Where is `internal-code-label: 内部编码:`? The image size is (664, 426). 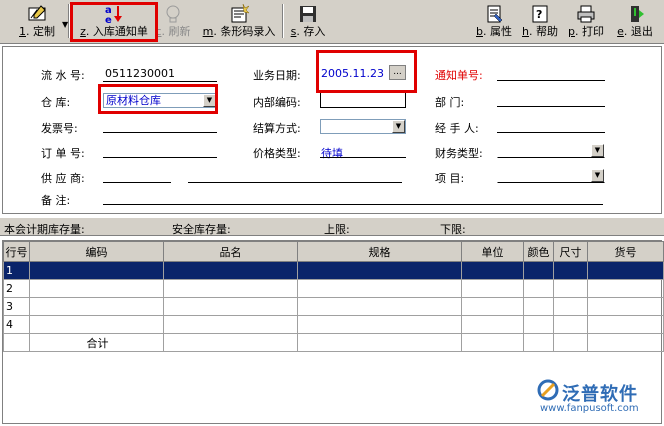
internal-code-label: 内部编码: is located at coordinates (277, 102).